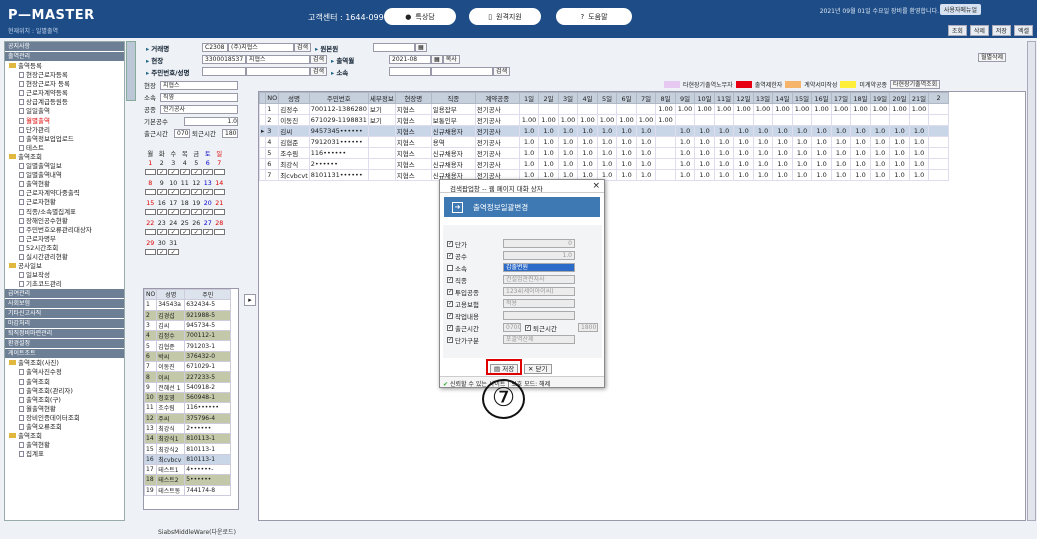 The height and width of the screenshot is (539, 1037). What do you see at coordinates (64, 418) in the screenshot?
I see `menu-item: 장비인증데이터조회` at bounding box center [64, 418].